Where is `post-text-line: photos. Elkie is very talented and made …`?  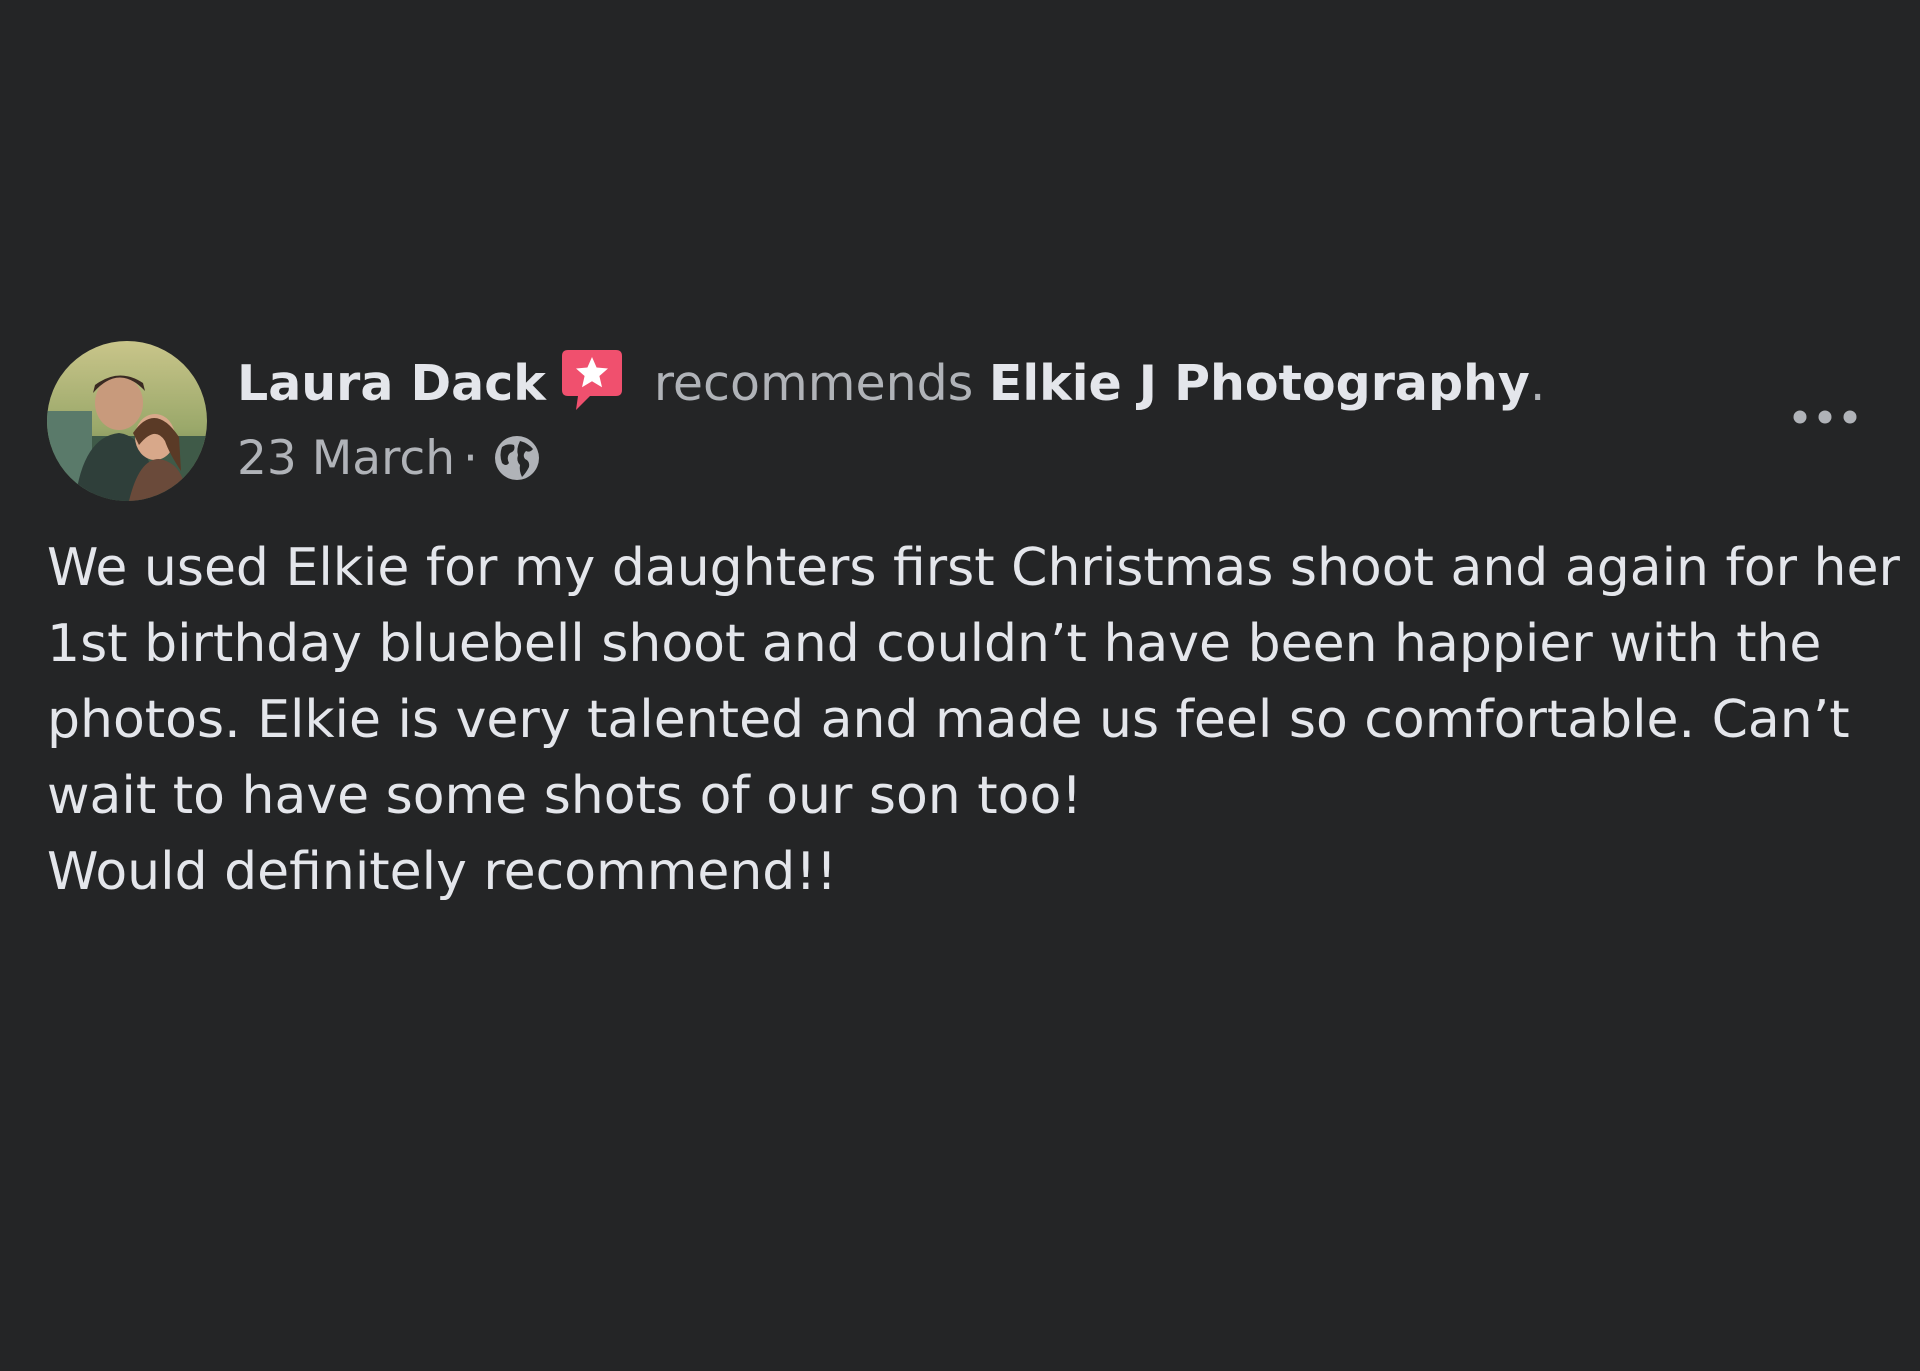 post-text-line: photos. Elkie is very talented and made … is located at coordinates (948, 720).